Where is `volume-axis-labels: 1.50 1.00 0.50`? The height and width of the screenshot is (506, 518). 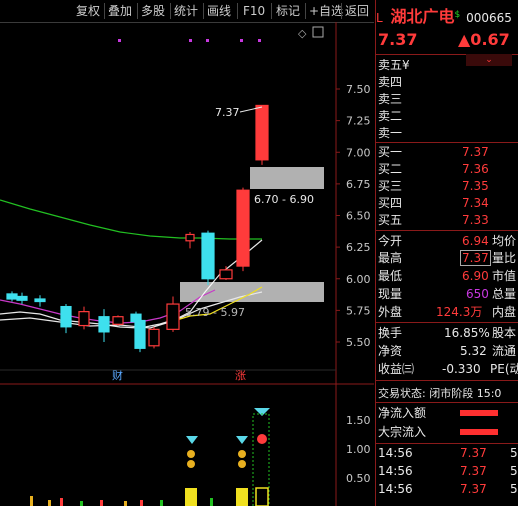
volume-axis-labels: 1.50 1.00 0.50 is located at coordinates (358, 449).